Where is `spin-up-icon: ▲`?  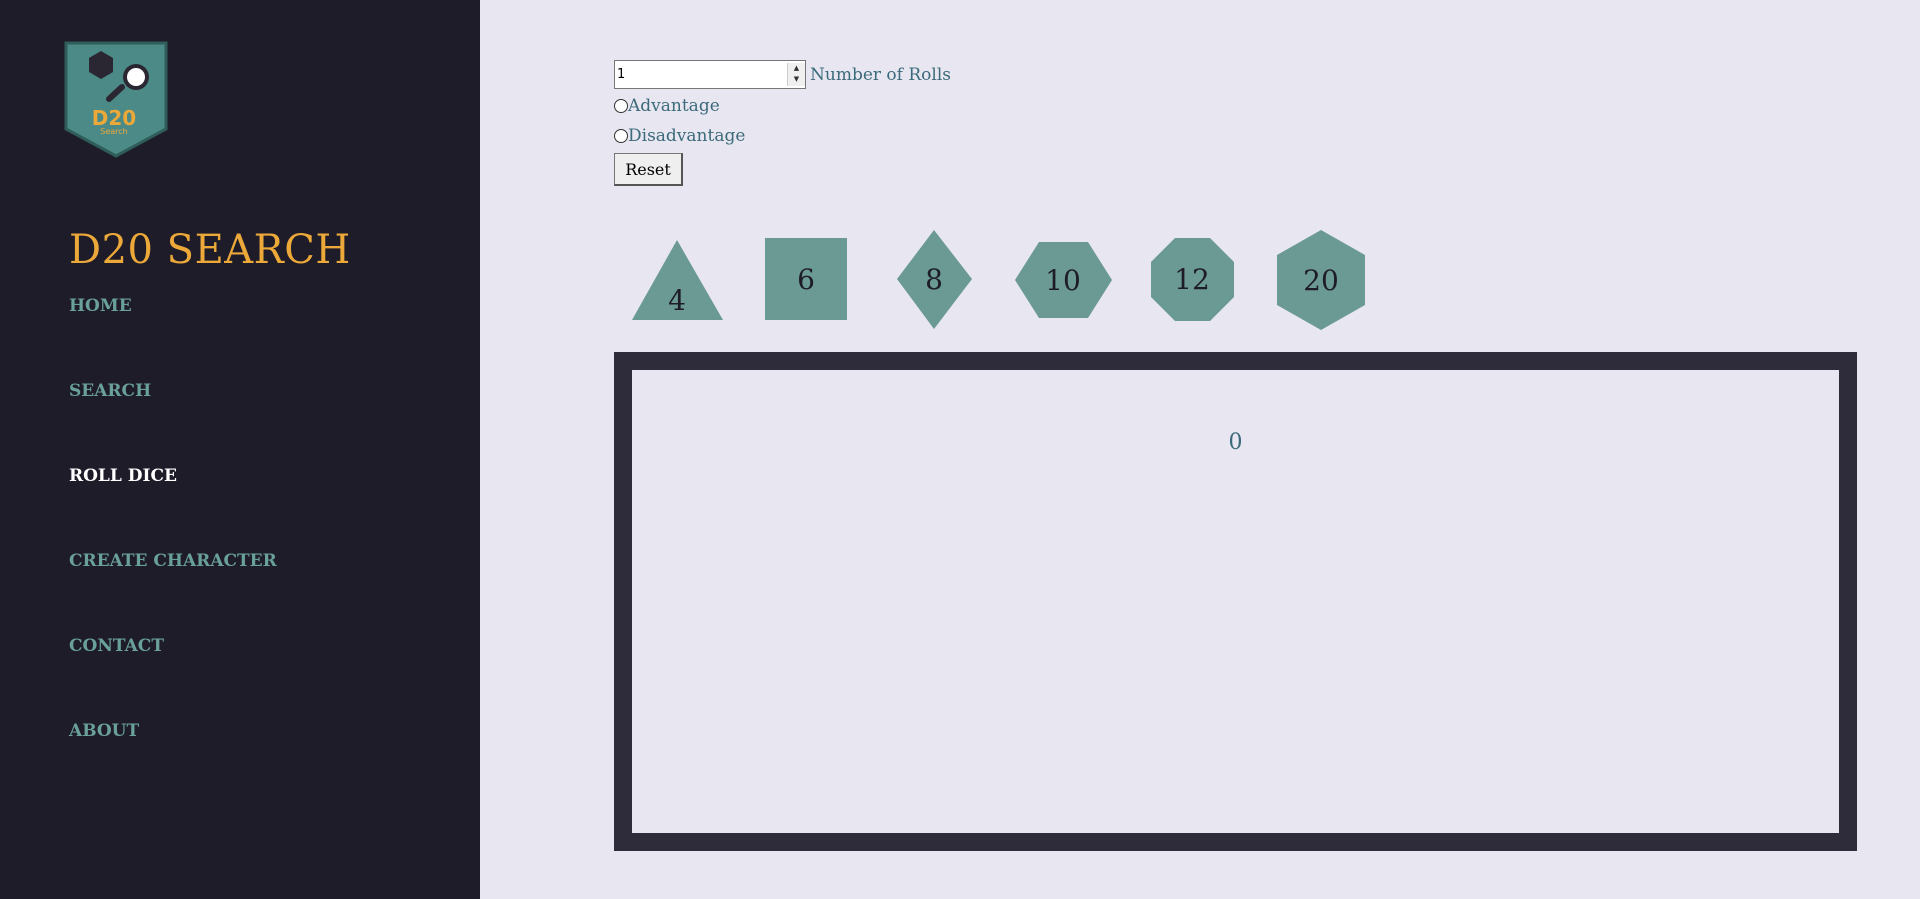 spin-up-icon: ▲ is located at coordinates (796, 68).